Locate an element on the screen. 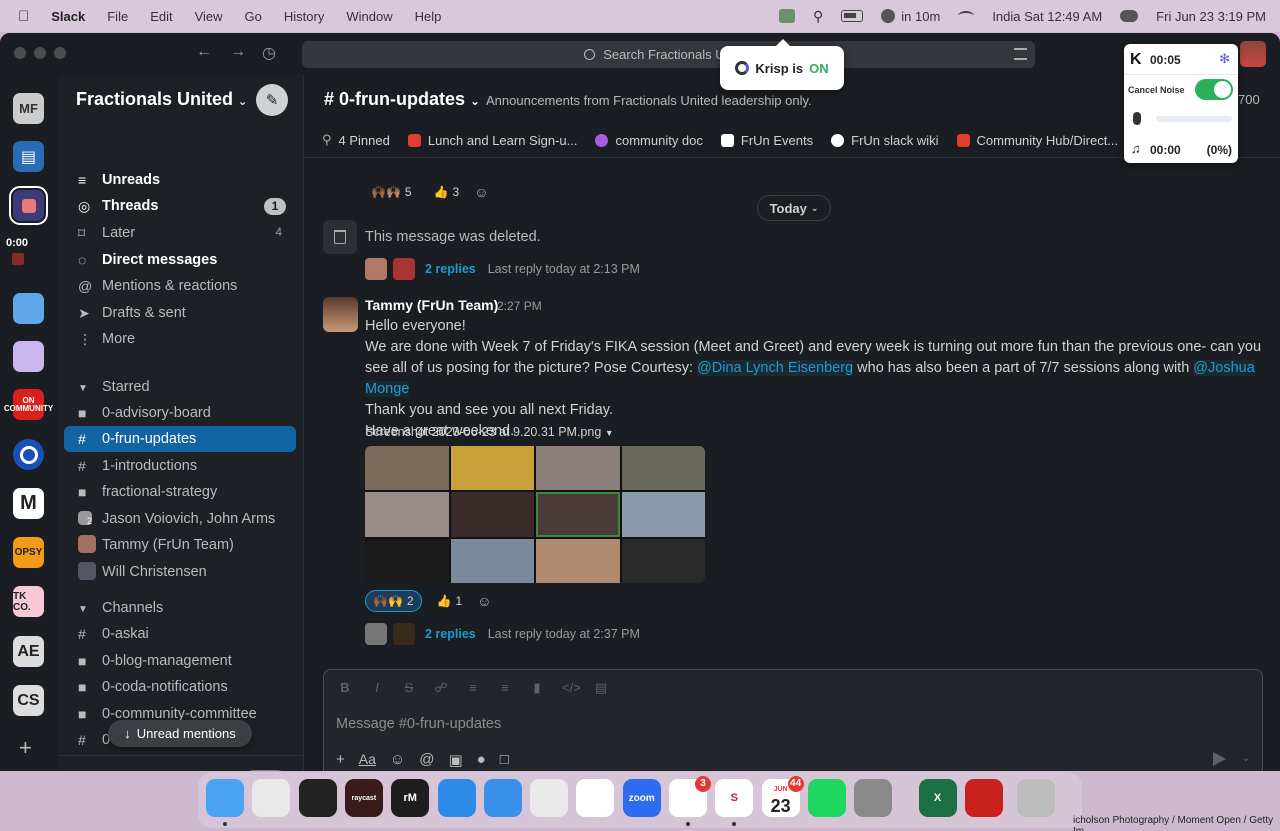 The height and width of the screenshot is (831, 1280). reaction: 👍 1 is located at coordinates (450, 601).